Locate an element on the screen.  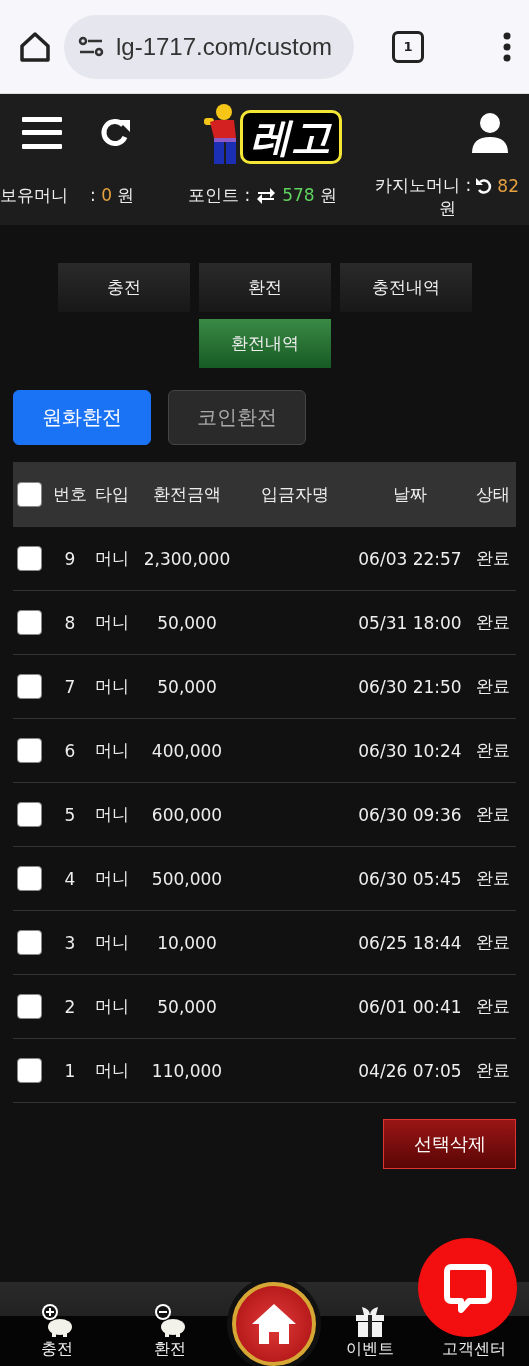
chat-bubble-icon is located at coordinates (467, 1287).